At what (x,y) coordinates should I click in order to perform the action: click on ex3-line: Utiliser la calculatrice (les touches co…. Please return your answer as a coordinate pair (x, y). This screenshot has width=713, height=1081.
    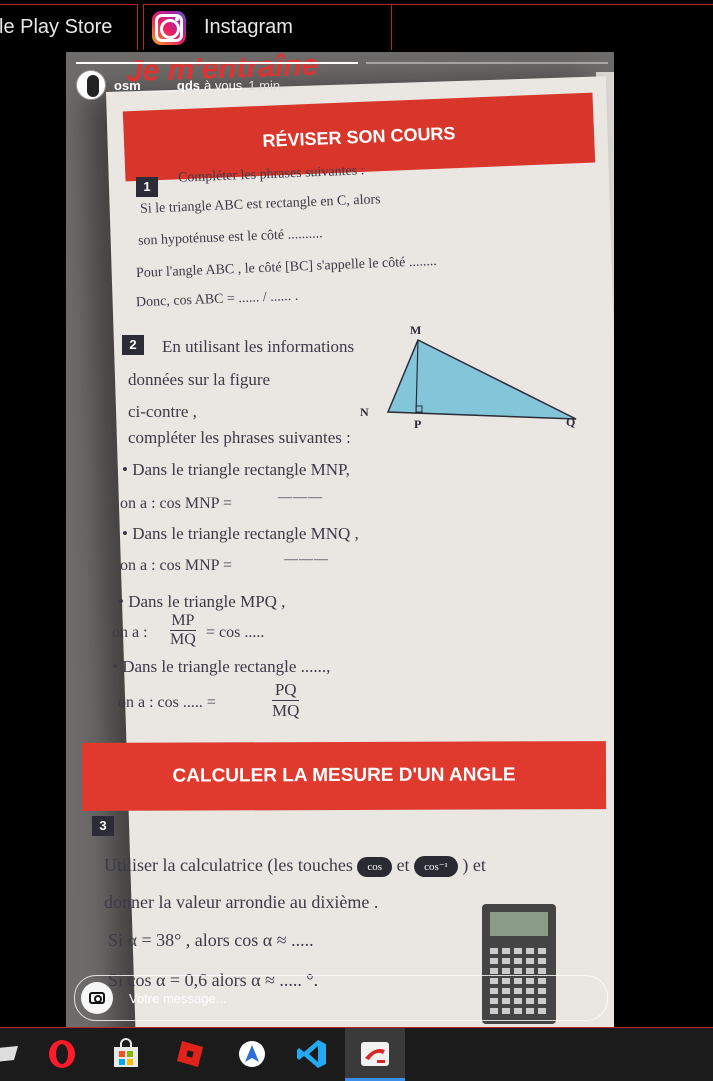
    Looking at the image, I should click on (295, 866).